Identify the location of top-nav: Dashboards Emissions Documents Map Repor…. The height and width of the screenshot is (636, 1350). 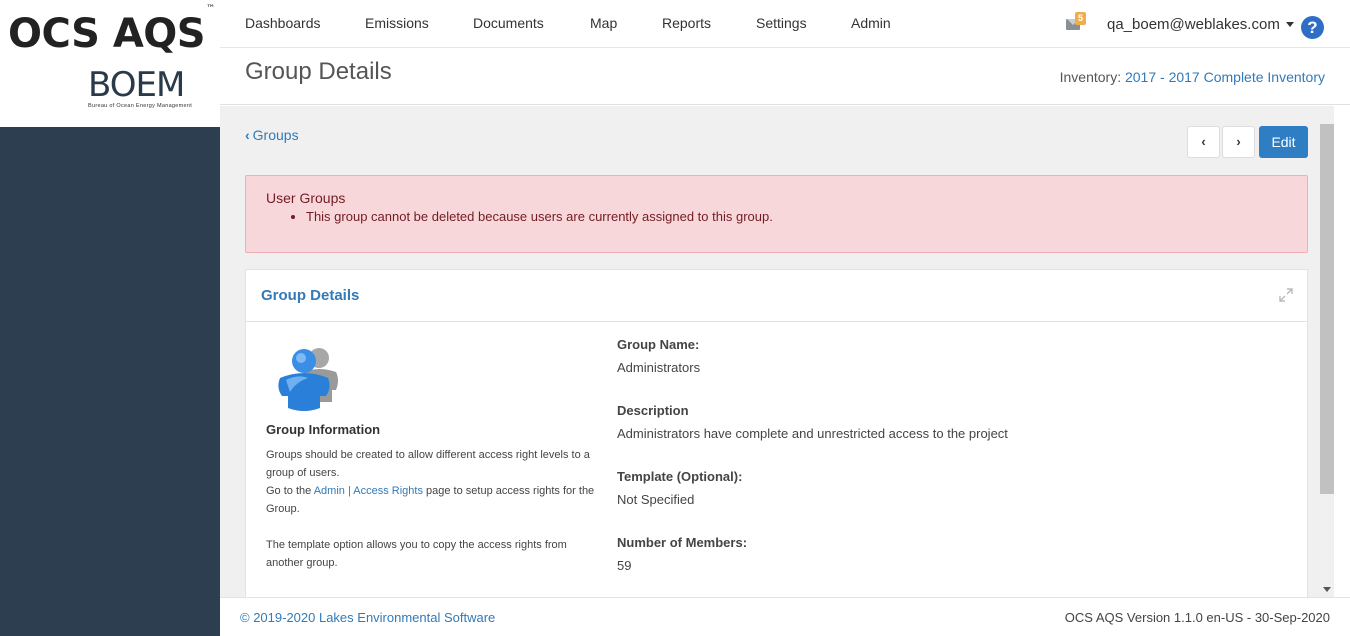
(785, 24).